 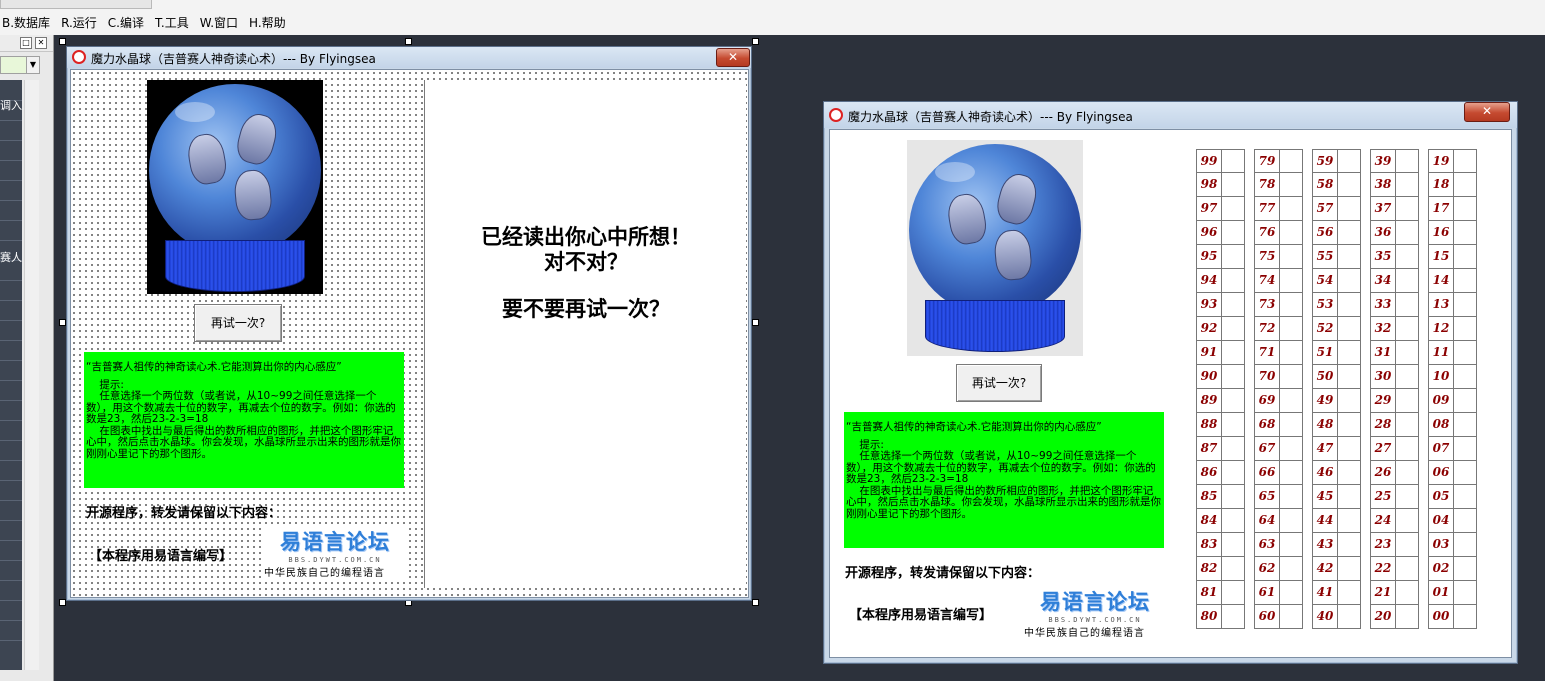 What do you see at coordinates (126, 22) in the screenshot?
I see `menu-compile: C.编译` at bounding box center [126, 22].